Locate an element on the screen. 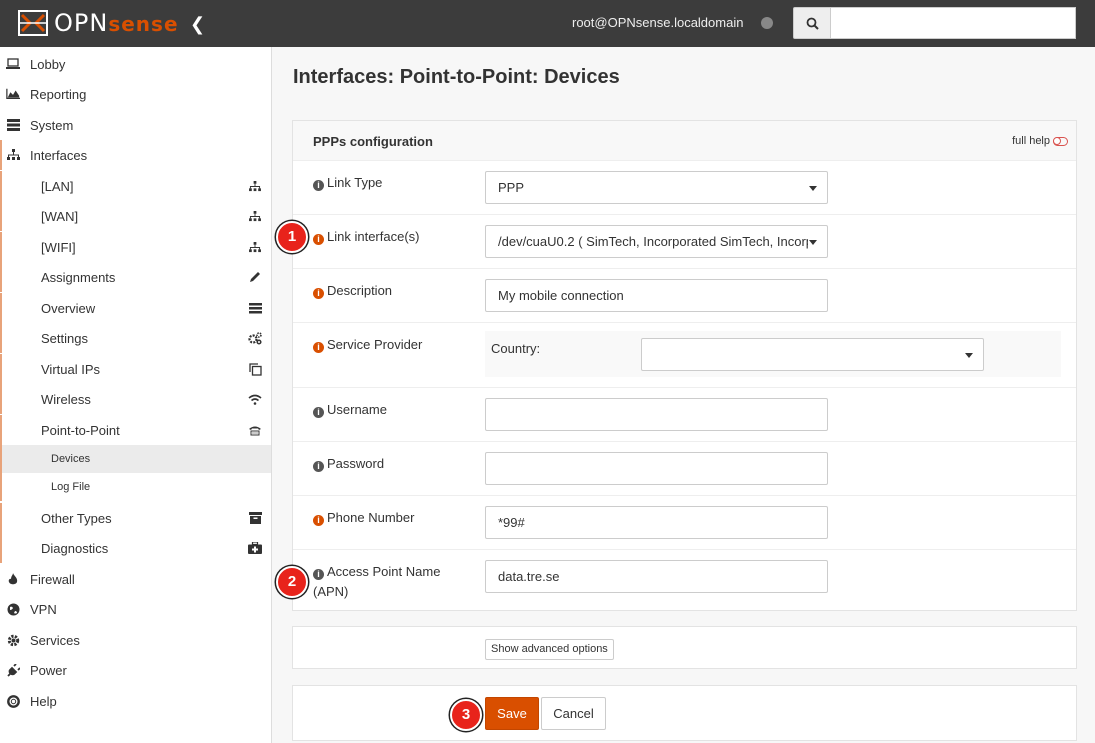  sidebar-item-label: Wireless is located at coordinates (66, 399).